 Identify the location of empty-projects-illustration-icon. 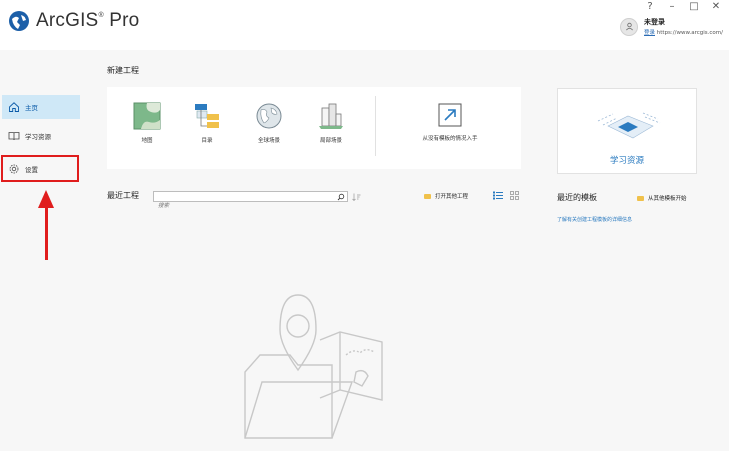
(313, 366).